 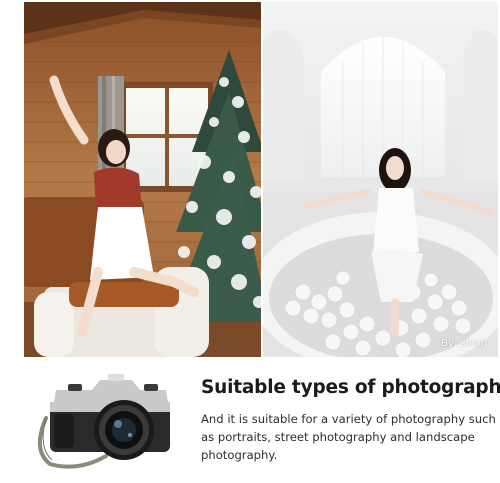 What do you see at coordinates (104, 421) in the screenshot?
I see `camera-icon` at bounding box center [104, 421].